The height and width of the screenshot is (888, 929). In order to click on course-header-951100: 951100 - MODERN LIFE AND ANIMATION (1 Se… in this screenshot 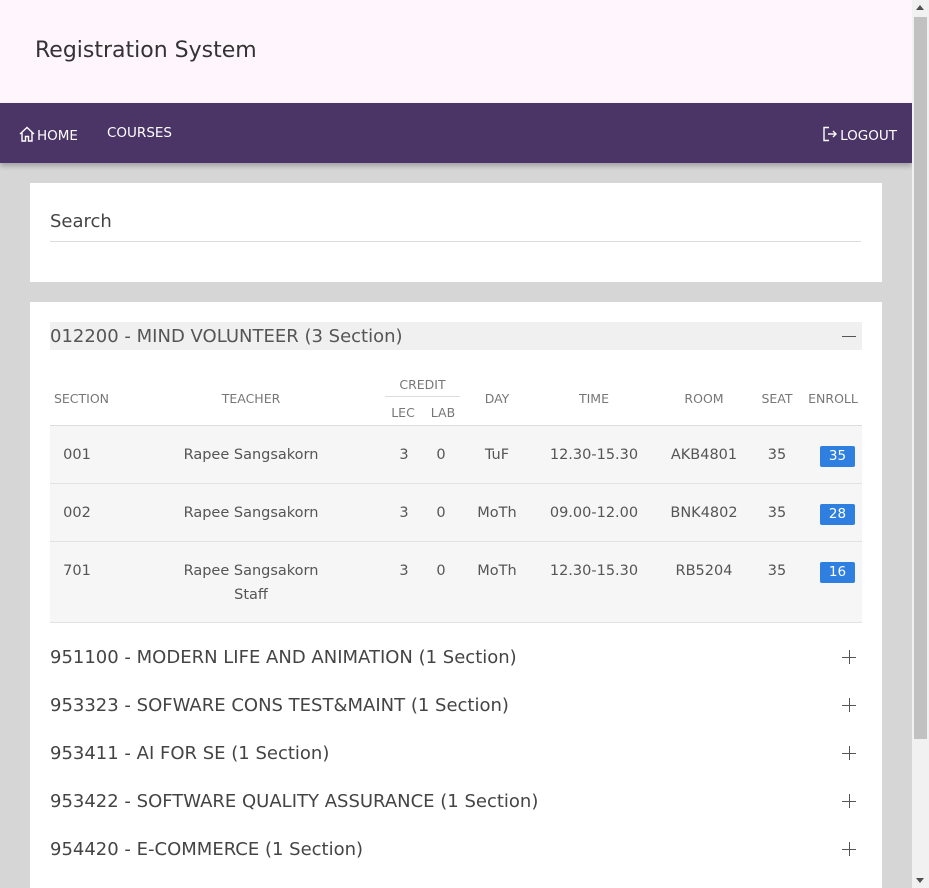, I will do `click(456, 657)`.